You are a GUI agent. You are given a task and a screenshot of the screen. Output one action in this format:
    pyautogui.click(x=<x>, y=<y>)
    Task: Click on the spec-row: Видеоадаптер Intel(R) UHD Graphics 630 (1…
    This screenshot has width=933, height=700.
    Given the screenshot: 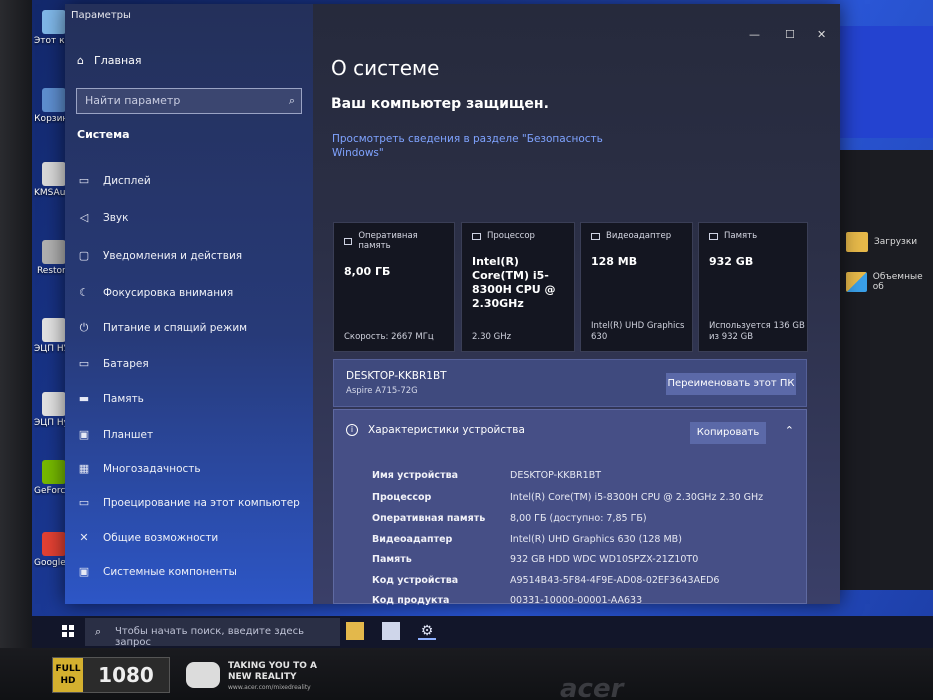 What is the action you would take?
    pyautogui.click(x=527, y=539)
    